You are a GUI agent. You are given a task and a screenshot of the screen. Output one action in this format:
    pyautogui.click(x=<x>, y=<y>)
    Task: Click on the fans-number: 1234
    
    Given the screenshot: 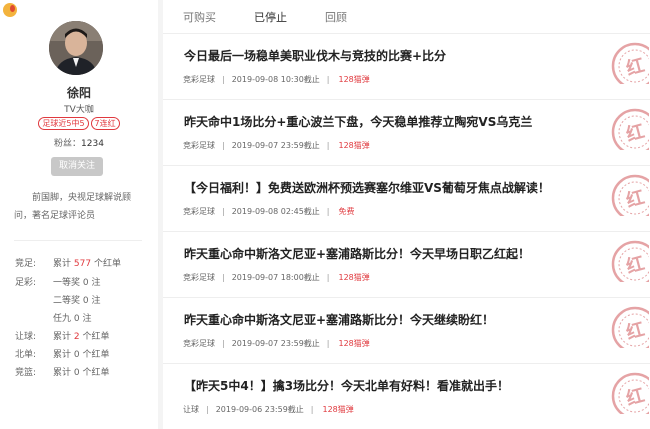 What is the action you would take?
    pyautogui.click(x=92, y=144)
    